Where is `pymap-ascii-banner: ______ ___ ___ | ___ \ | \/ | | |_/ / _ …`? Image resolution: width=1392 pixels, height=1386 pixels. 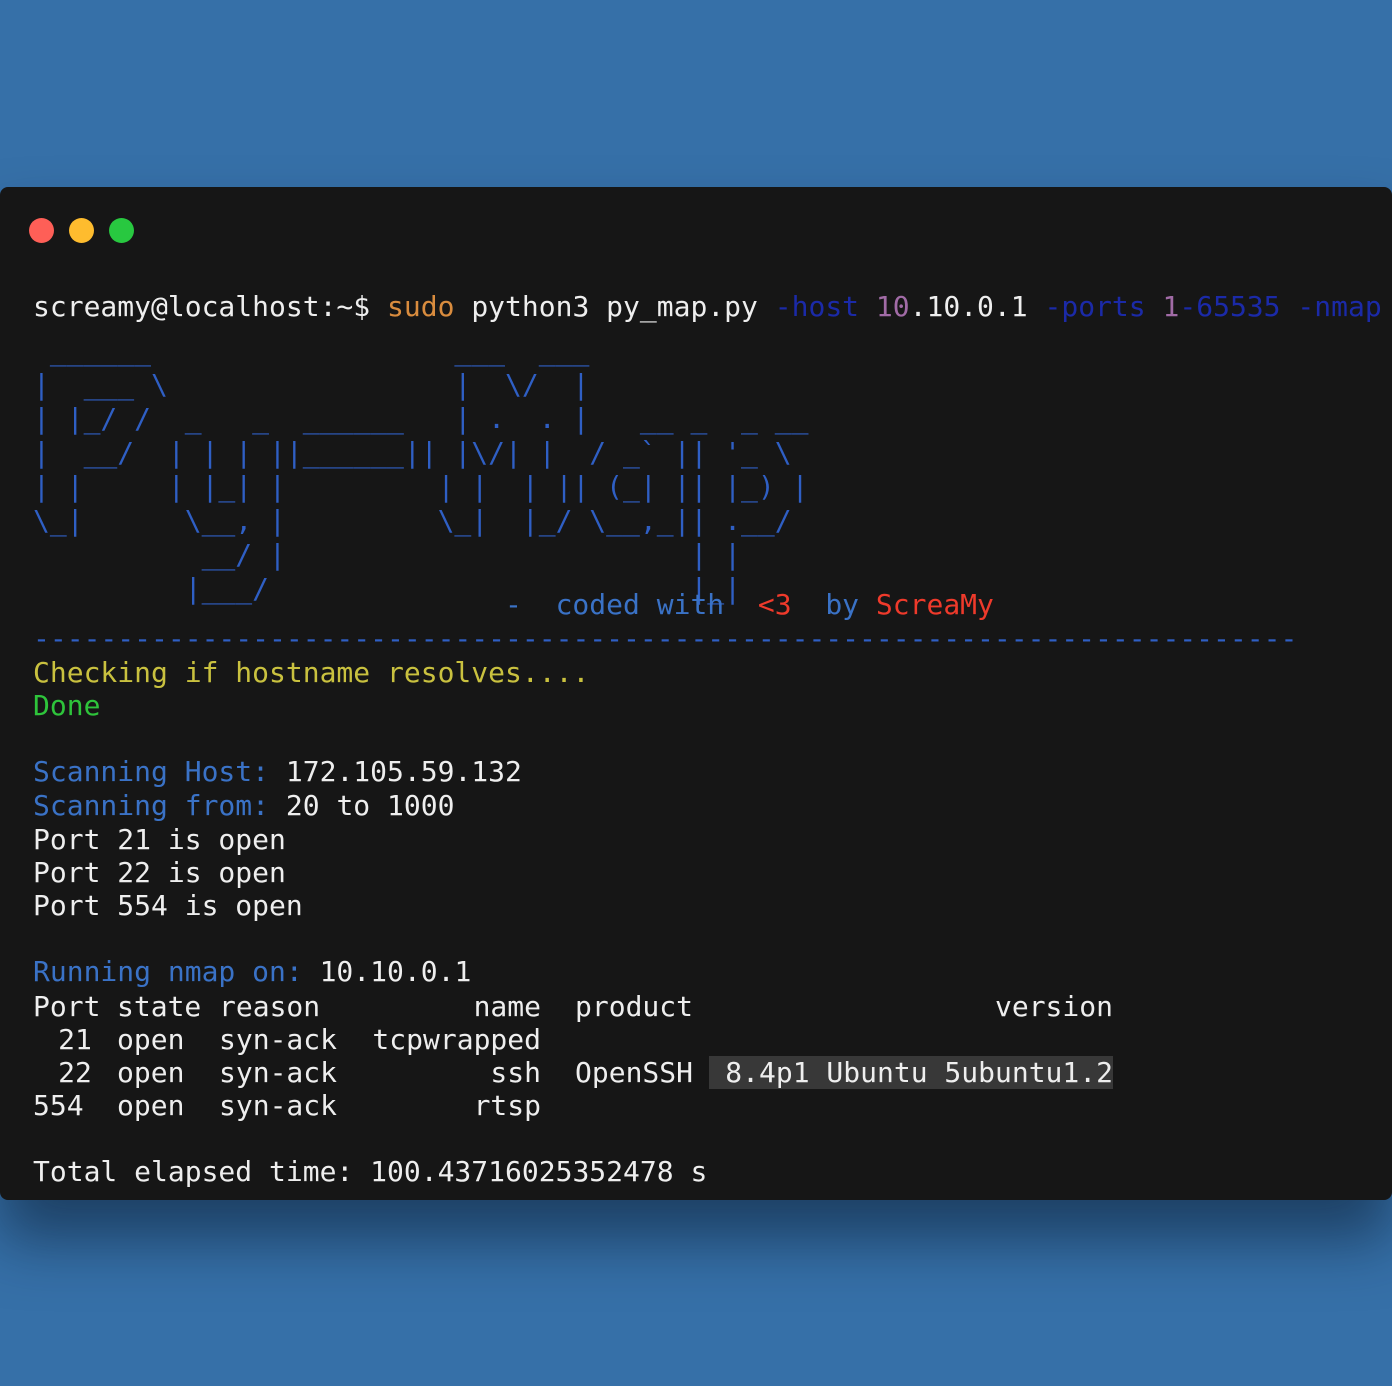 pymap-ascii-banner: ______ ___ ___ | ___ \ | \/ | | |_/ / _ … is located at coordinates (421, 469).